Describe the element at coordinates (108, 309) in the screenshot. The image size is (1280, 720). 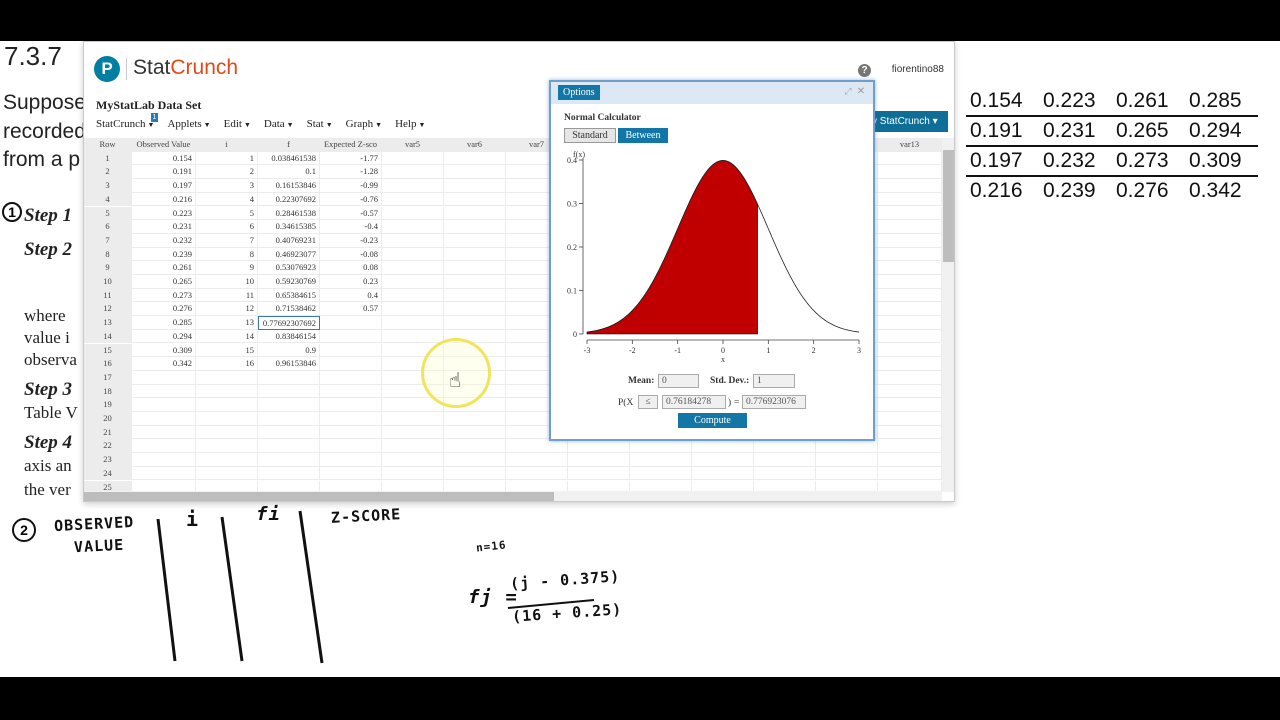
I see `row-number: 12` at that location.